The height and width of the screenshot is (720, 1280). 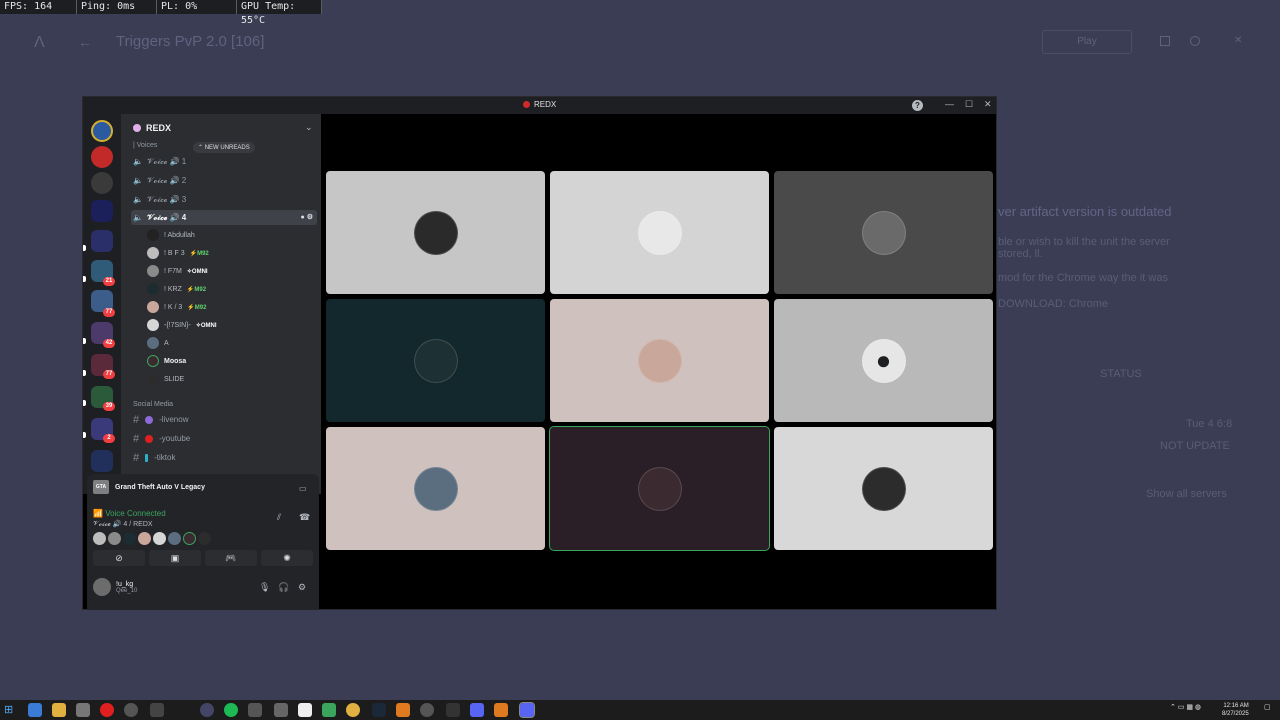 What do you see at coordinates (175, 558) in the screenshot?
I see `share-screen-button: ▣` at bounding box center [175, 558].